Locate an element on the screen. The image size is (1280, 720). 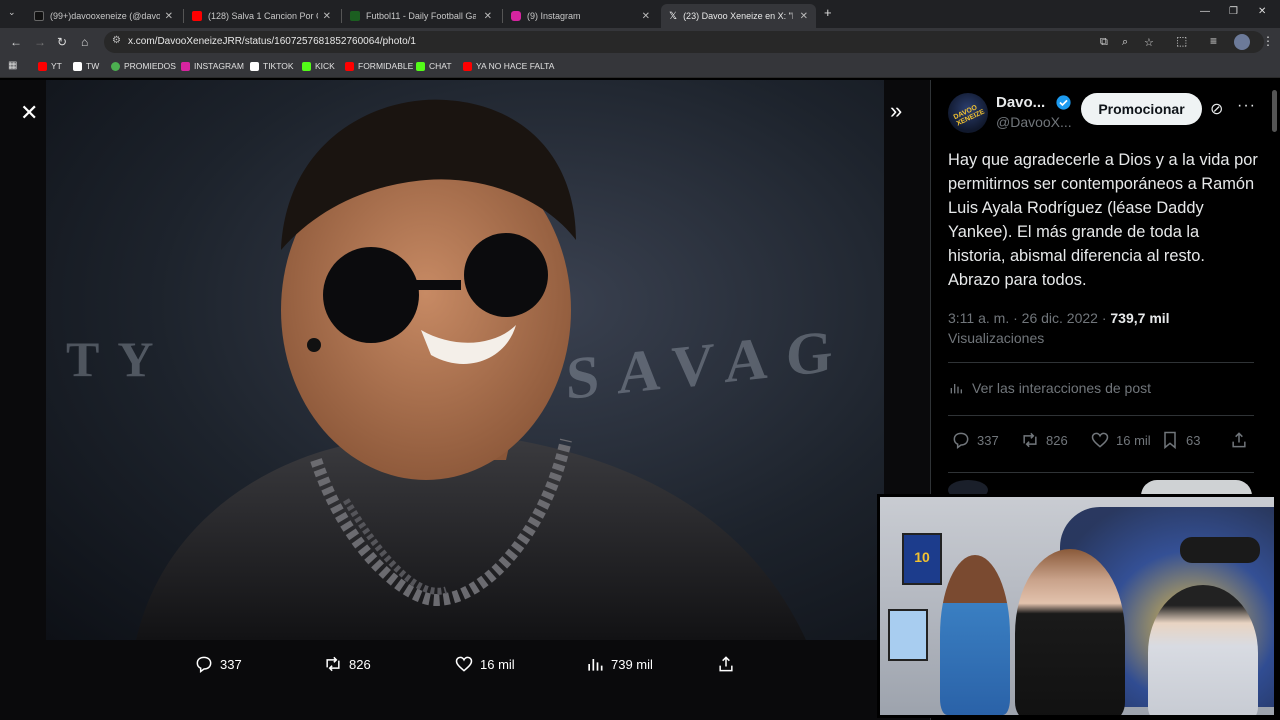
bookmark-count: 63 is located at coordinates (1193, 440).